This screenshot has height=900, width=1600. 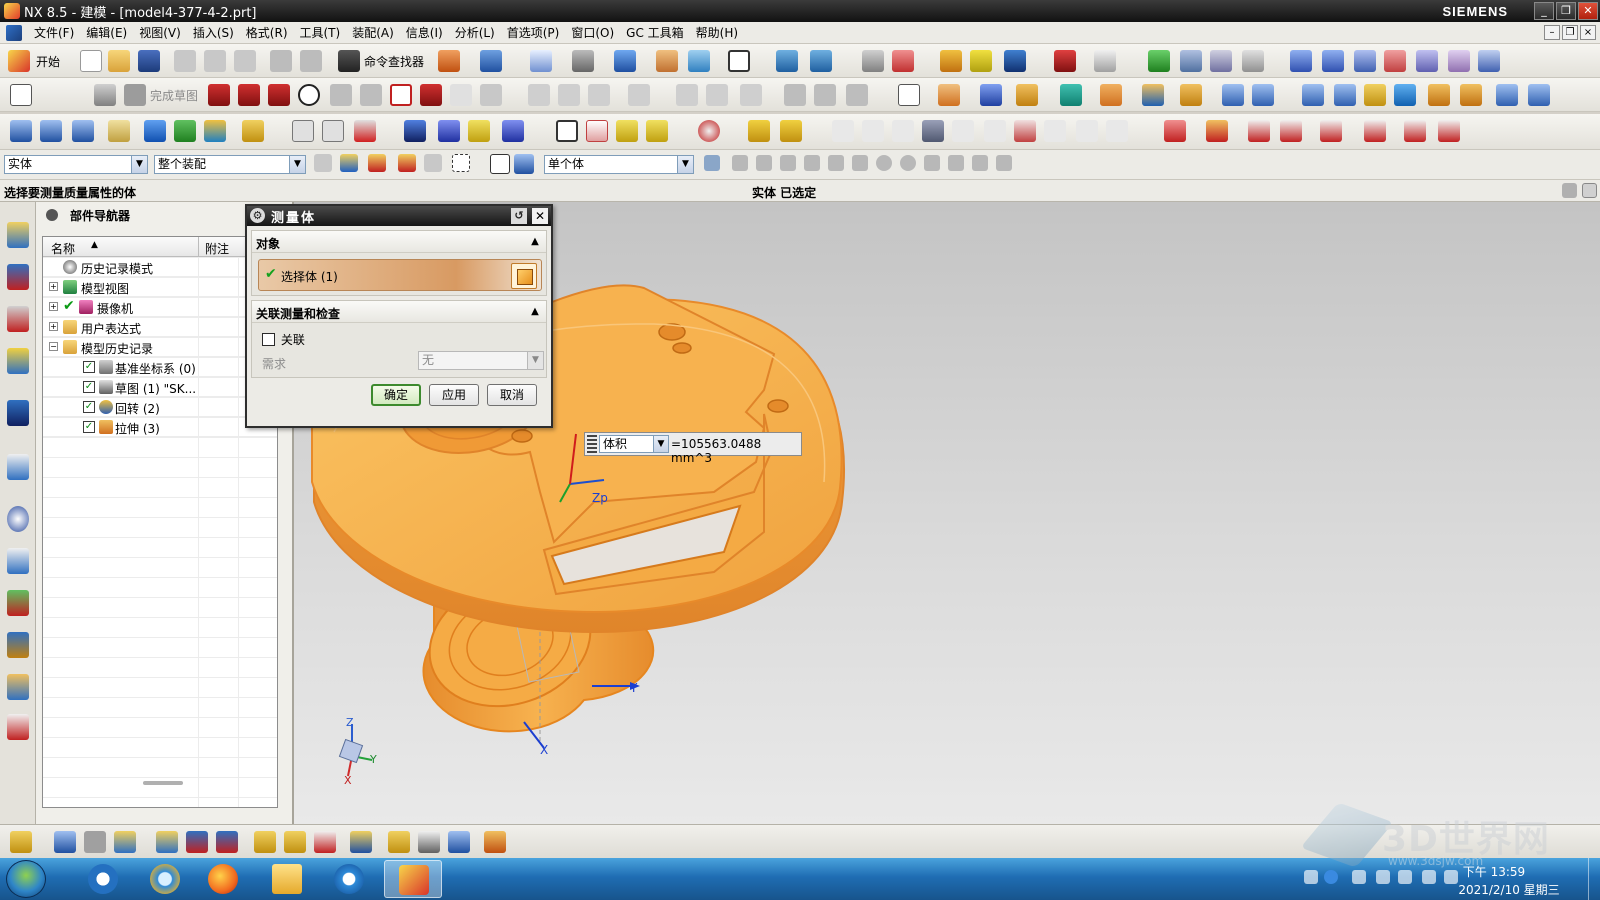 I want to click on close-icon: ✕, so click(x=540, y=216).